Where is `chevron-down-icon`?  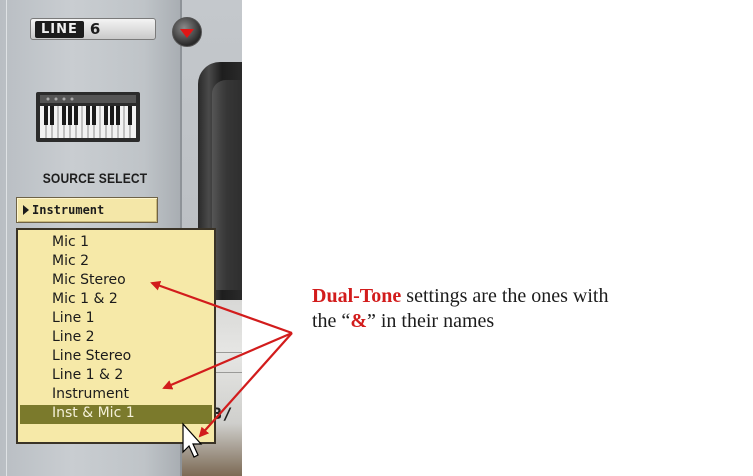 chevron-down-icon is located at coordinates (187, 33).